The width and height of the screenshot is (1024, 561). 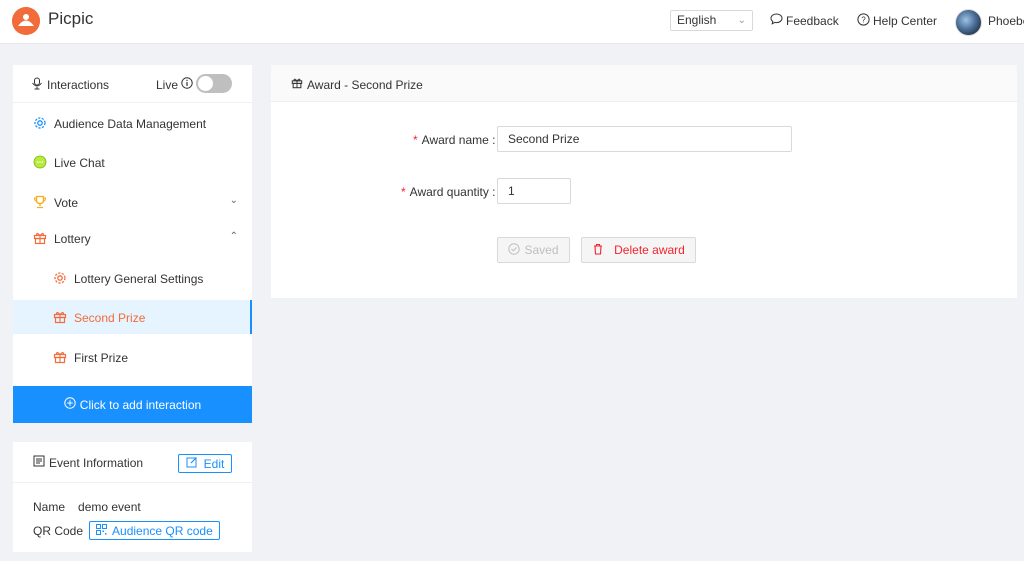 I want to click on audience-qr-code-label: Audience QR code, so click(x=162, y=530).